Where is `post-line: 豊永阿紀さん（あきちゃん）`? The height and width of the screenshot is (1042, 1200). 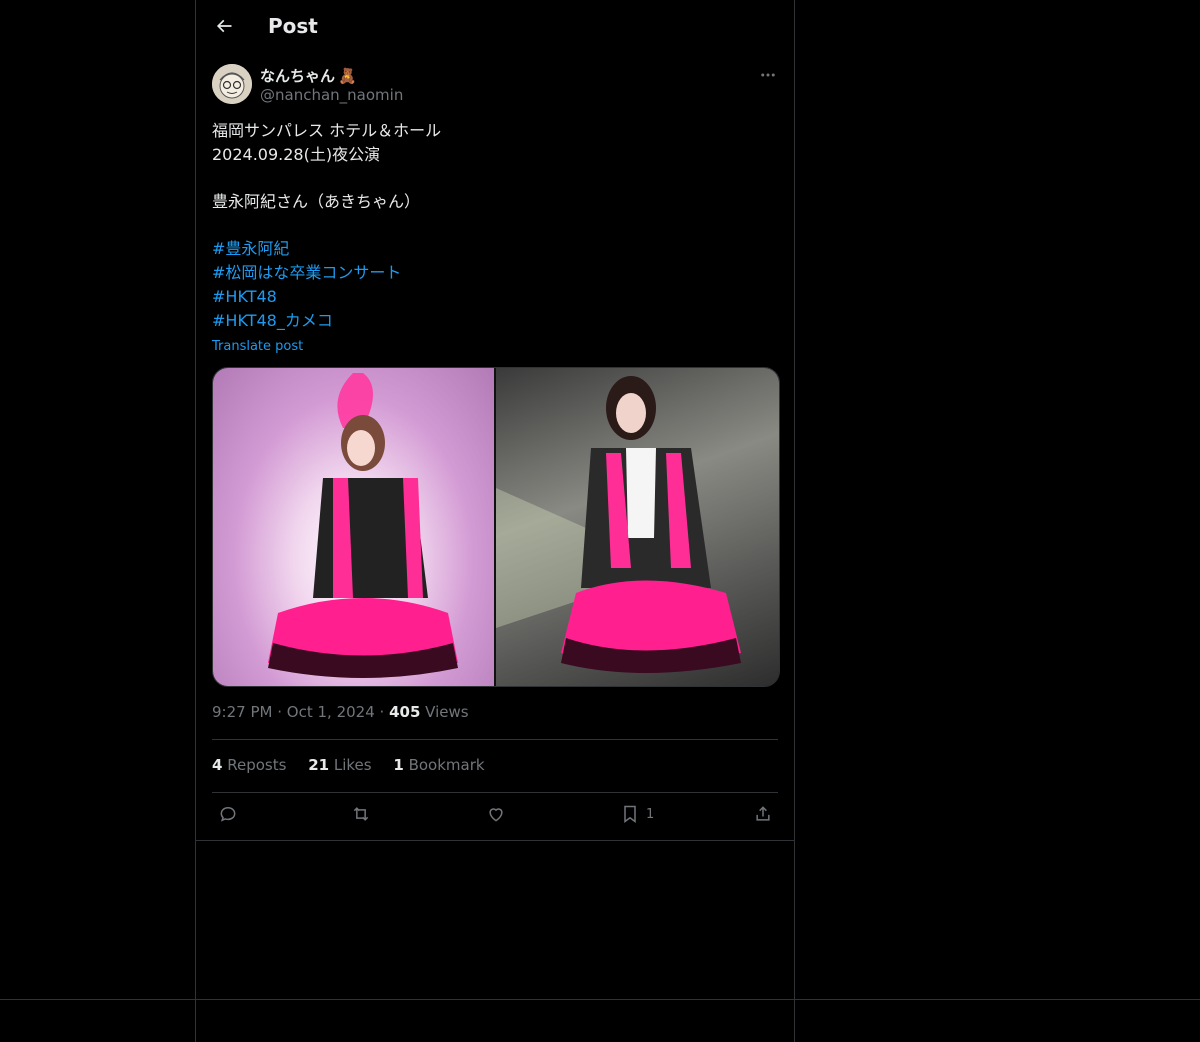 post-line: 豊永阿紀さん（あきちゃん） is located at coordinates (316, 201).